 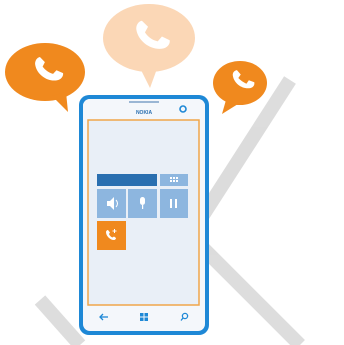 What do you see at coordinates (144, 102) in the screenshot?
I see `earpiece` at bounding box center [144, 102].